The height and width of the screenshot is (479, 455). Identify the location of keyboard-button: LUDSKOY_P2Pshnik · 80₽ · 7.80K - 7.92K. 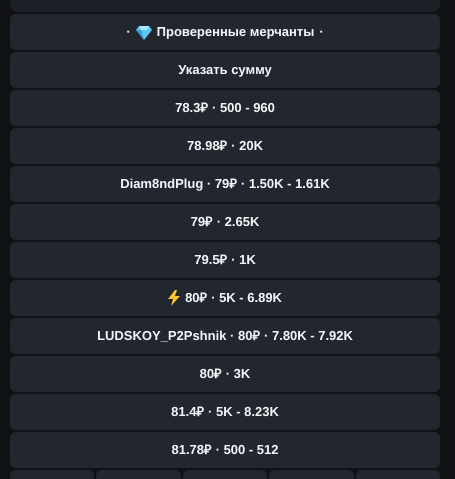
(225, 336).